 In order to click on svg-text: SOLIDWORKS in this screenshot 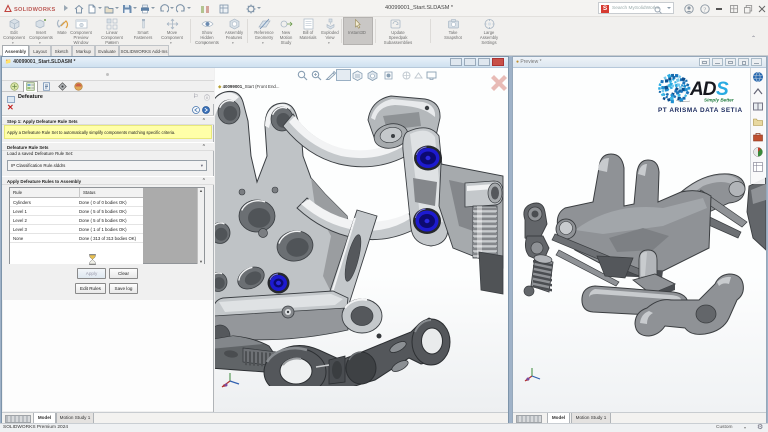, I will do `click(35, 10)`.